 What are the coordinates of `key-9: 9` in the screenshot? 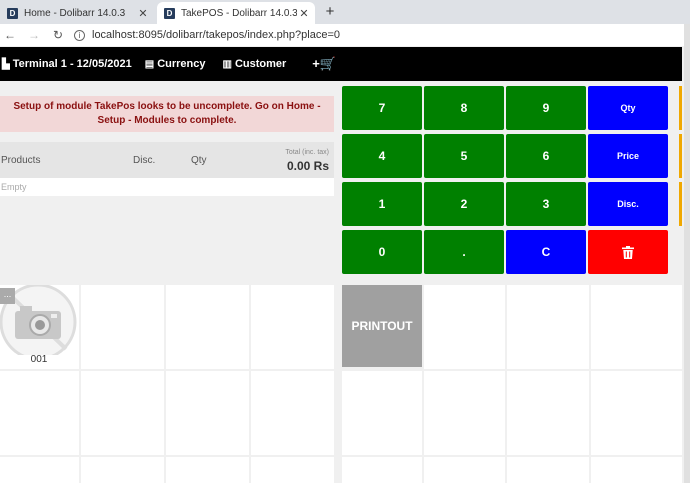 It's located at (546, 108).